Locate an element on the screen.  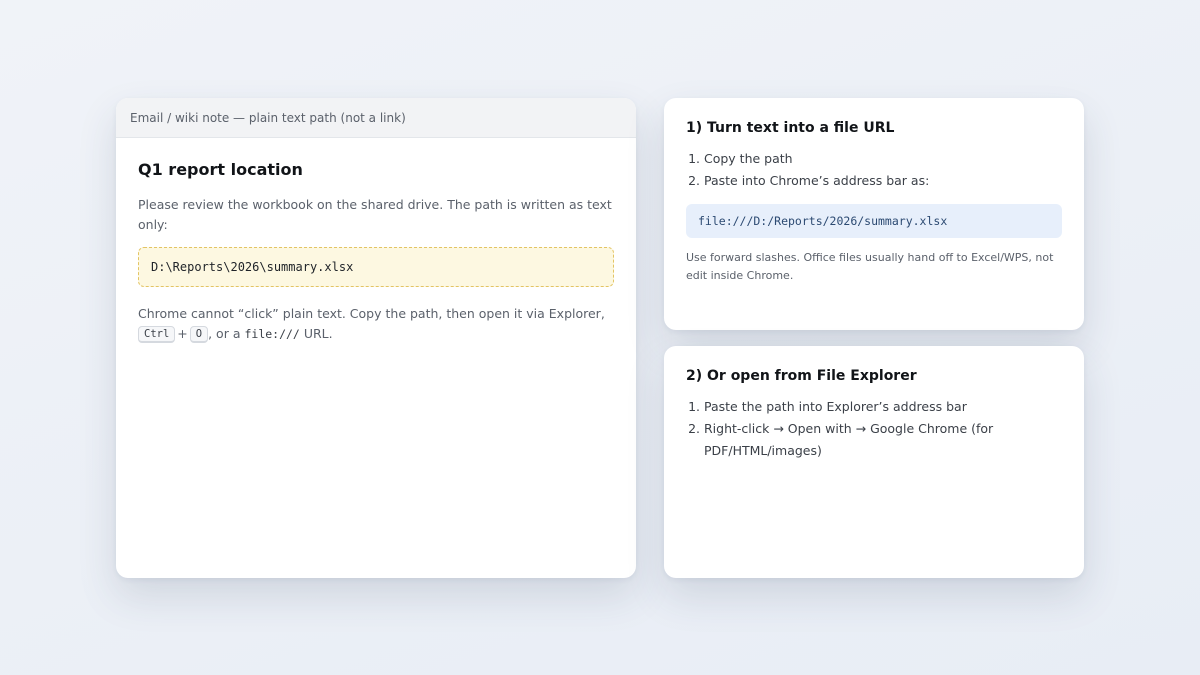
ctrl-key: Ctrl is located at coordinates (157, 334).